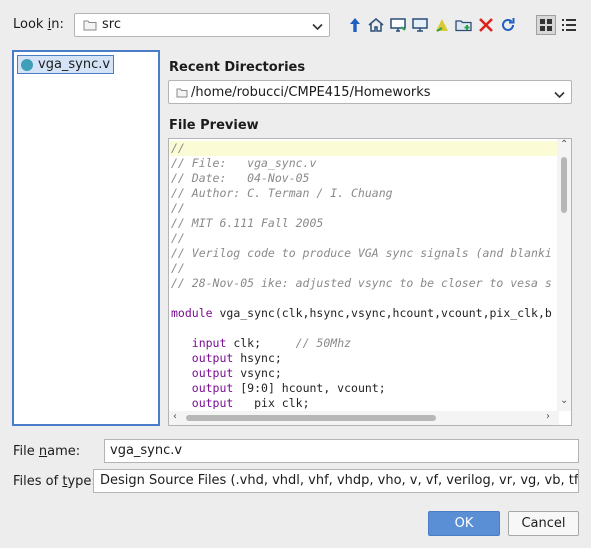 Image resolution: width=591 pixels, height=548 pixels. Describe the element at coordinates (363, 178) in the screenshot. I see `code-line: // Date: 04-Nov-05` at that location.